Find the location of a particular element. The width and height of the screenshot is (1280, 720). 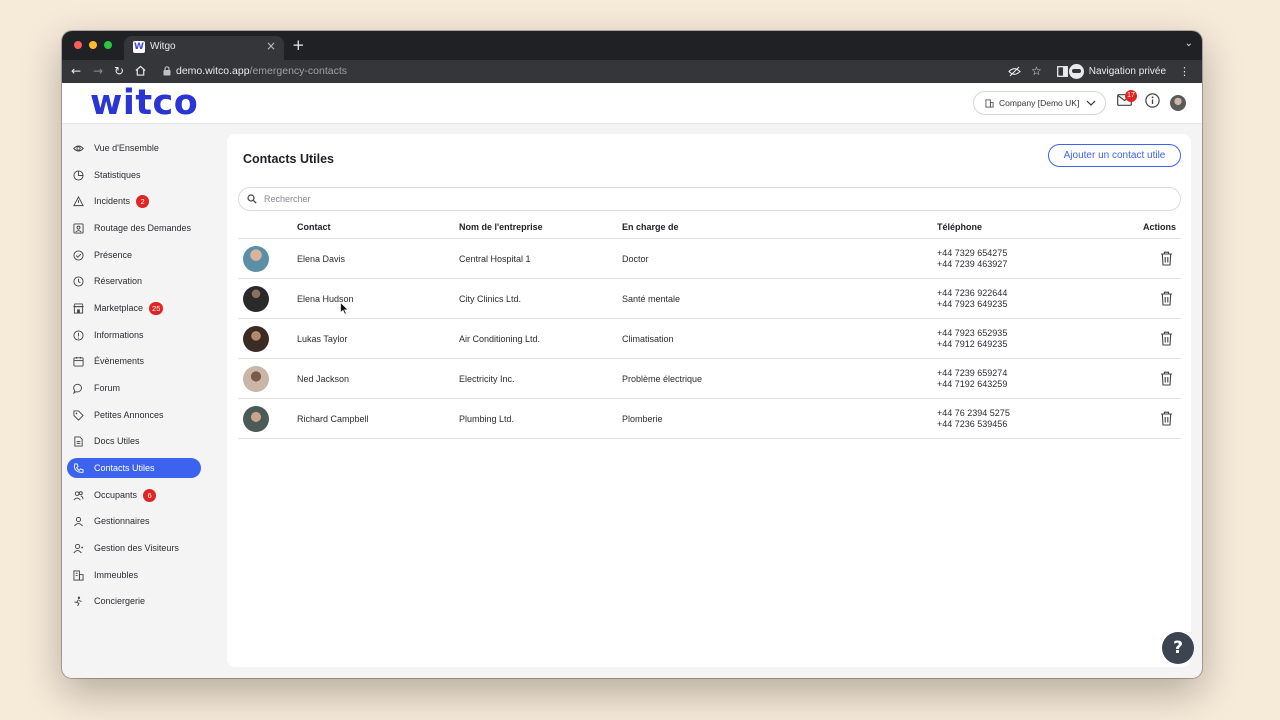

sidebar-item-marketplace: Marketplace 25 is located at coordinates (134, 308).